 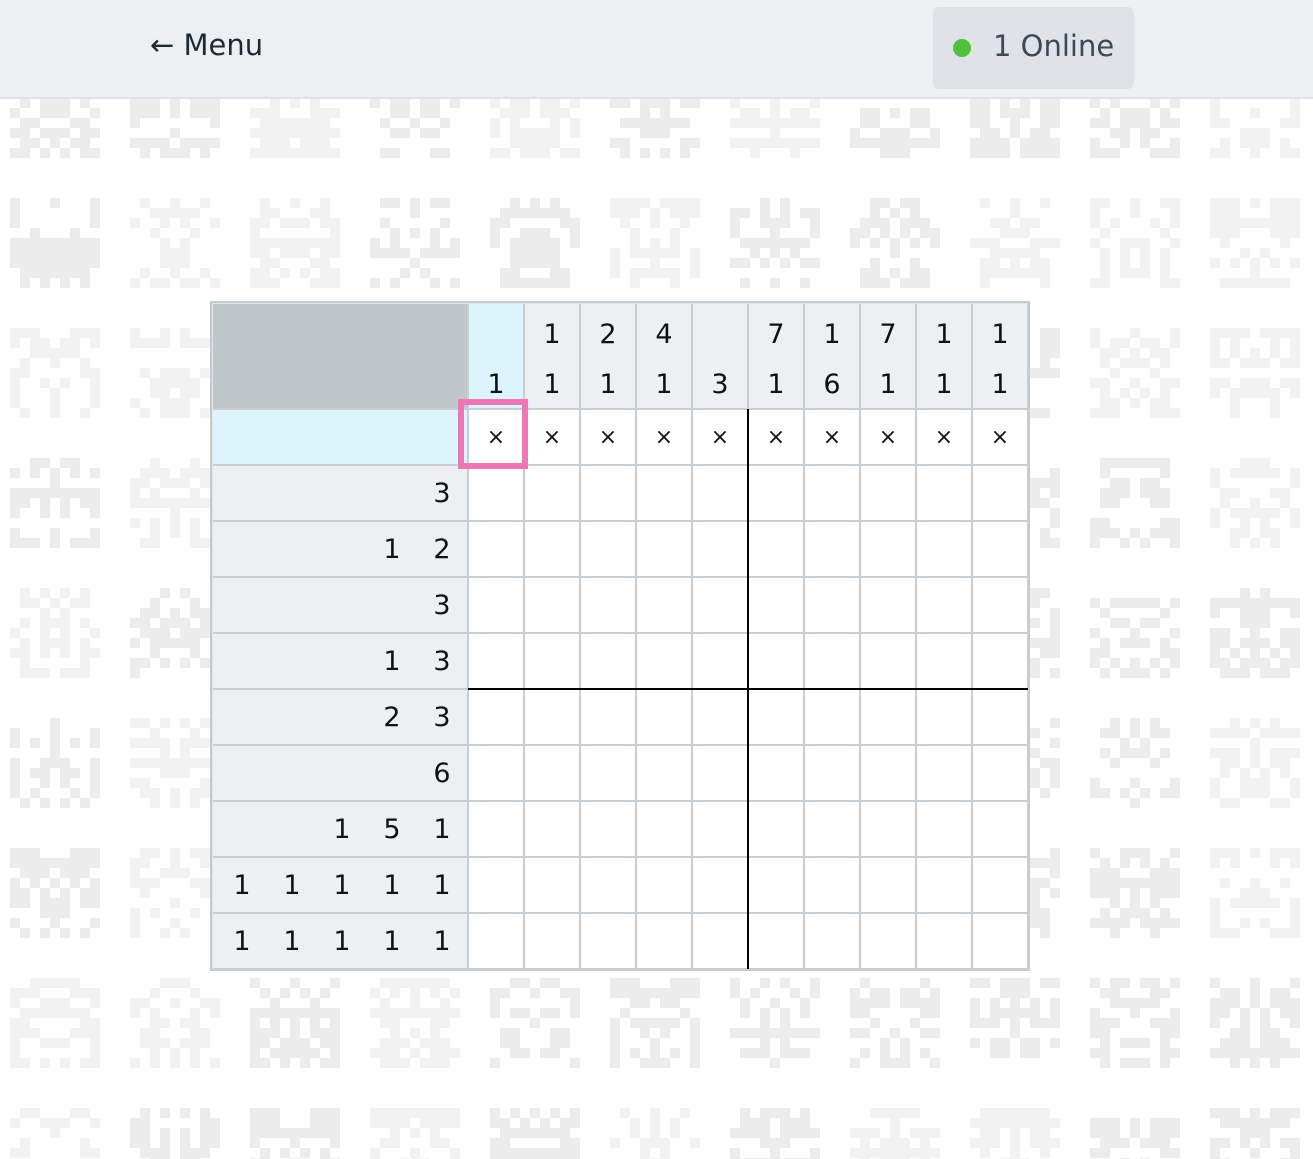 What do you see at coordinates (775, 384) in the screenshot?
I see `column-clue-number: 1` at bounding box center [775, 384].